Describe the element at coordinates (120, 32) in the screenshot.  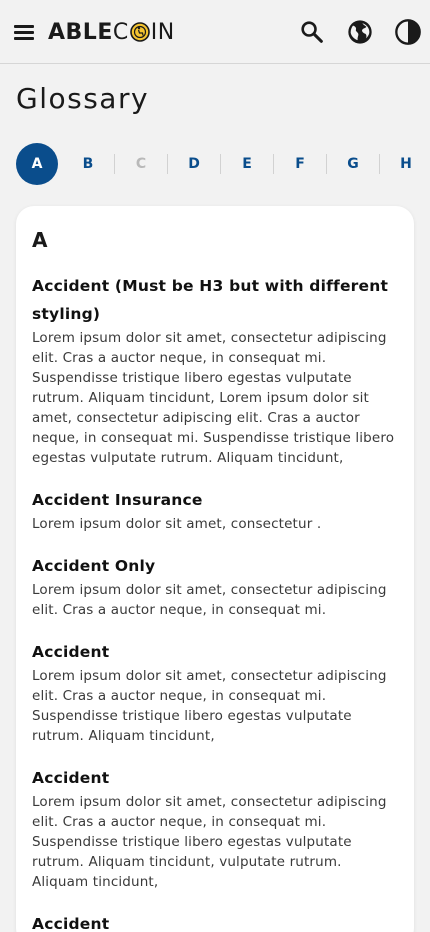
I see `logo-c-text: C` at that location.